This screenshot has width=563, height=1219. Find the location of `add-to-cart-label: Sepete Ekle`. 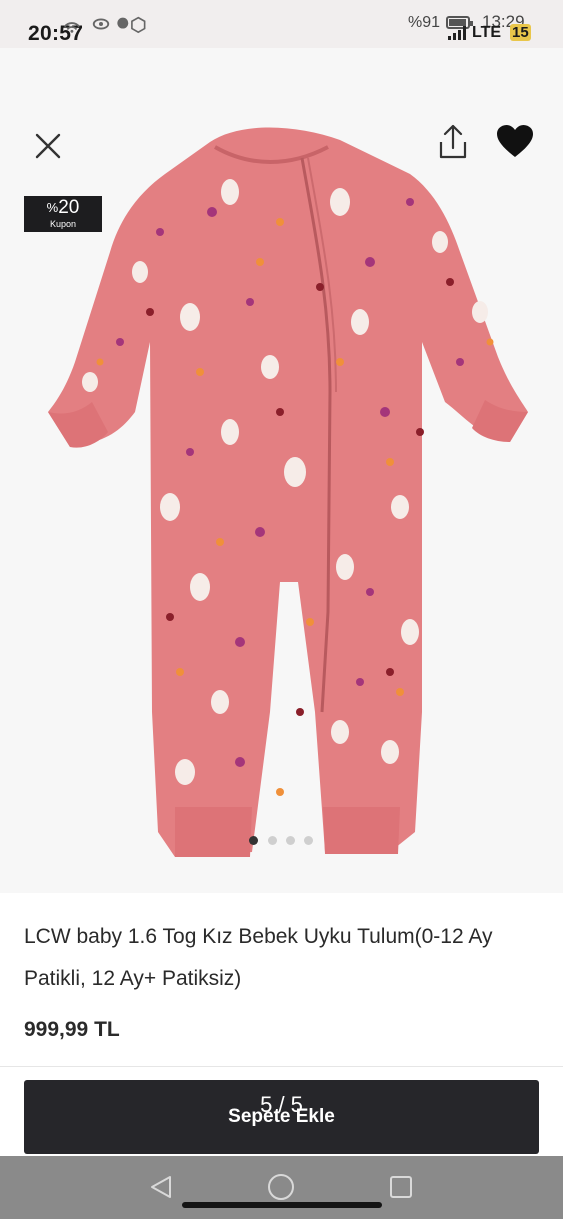

add-to-cart-label: Sepete Ekle is located at coordinates (281, 1116).